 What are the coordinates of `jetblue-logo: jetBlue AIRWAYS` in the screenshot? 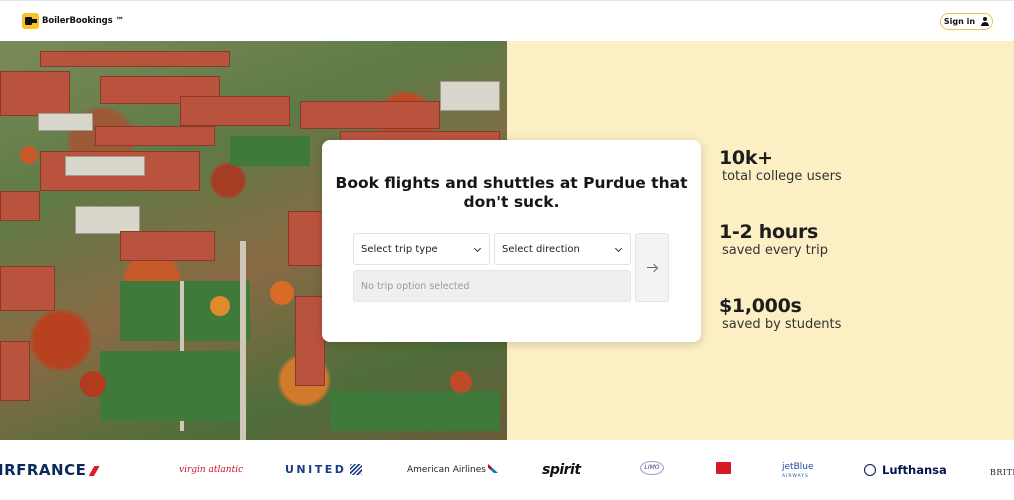 It's located at (798, 470).